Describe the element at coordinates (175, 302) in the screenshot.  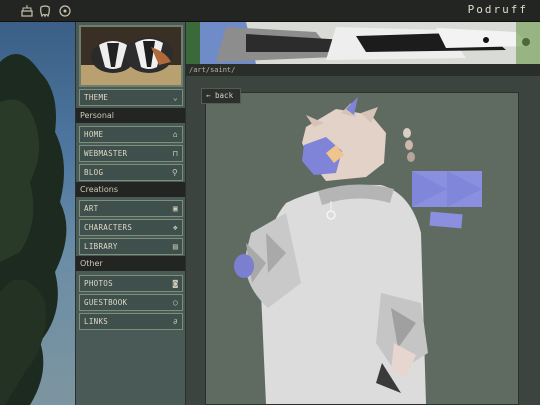
I see `speech-icon: ○` at that location.